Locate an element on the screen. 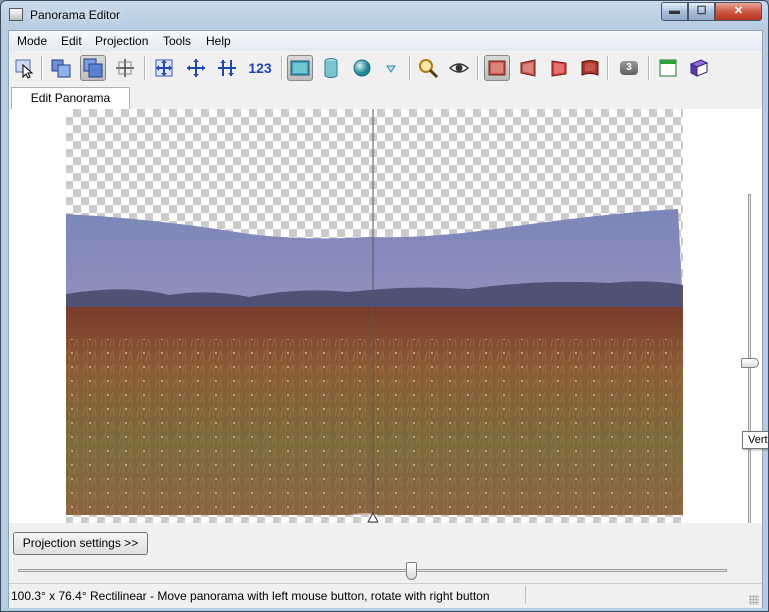 The height and width of the screenshot is (612, 769). rectilinear-icon is located at coordinates (300, 68).